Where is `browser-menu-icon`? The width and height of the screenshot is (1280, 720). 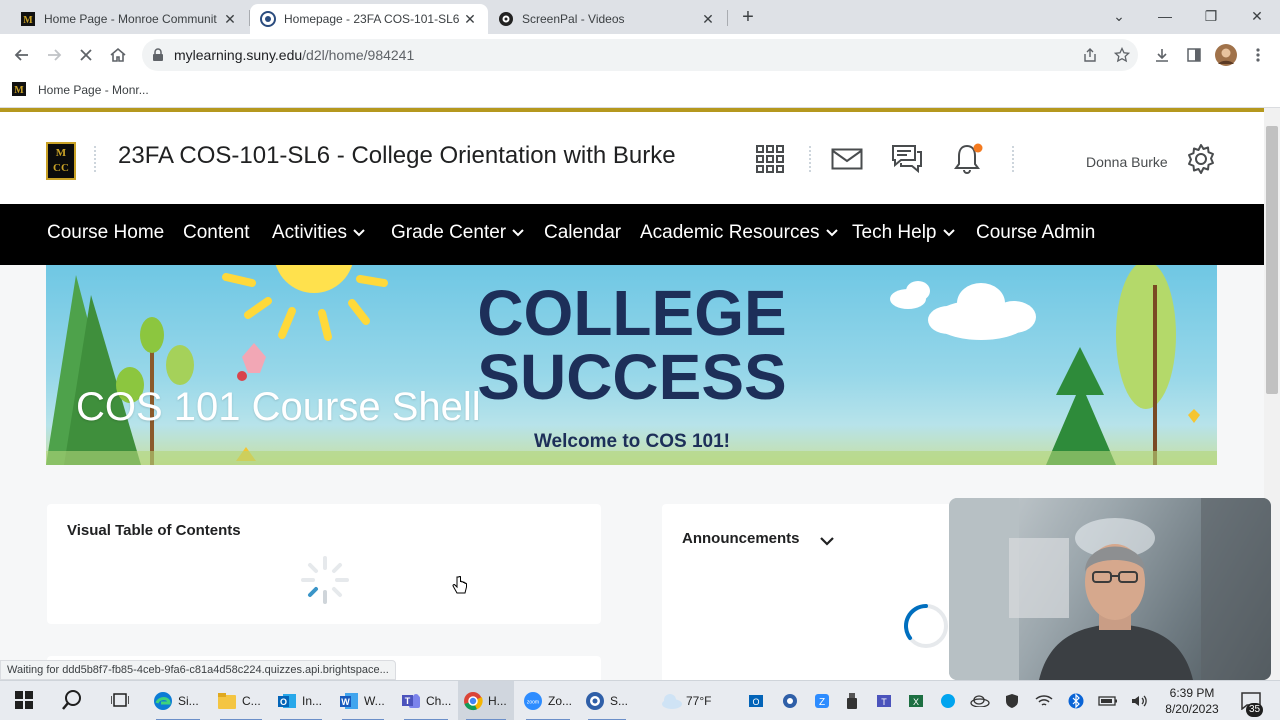
browser-menu-icon is located at coordinates (1258, 55).